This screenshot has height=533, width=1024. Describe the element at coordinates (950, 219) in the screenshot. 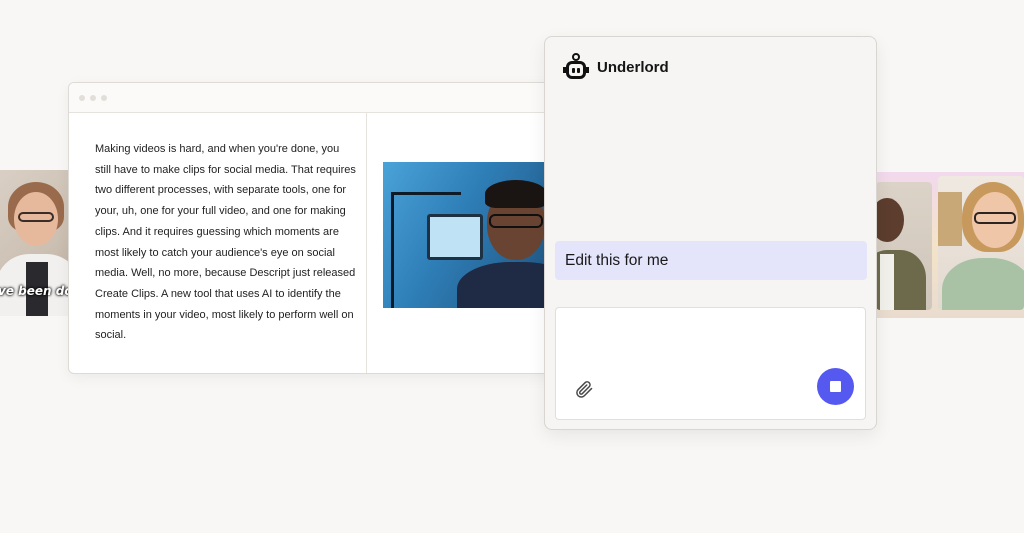

I see `cork-board` at that location.